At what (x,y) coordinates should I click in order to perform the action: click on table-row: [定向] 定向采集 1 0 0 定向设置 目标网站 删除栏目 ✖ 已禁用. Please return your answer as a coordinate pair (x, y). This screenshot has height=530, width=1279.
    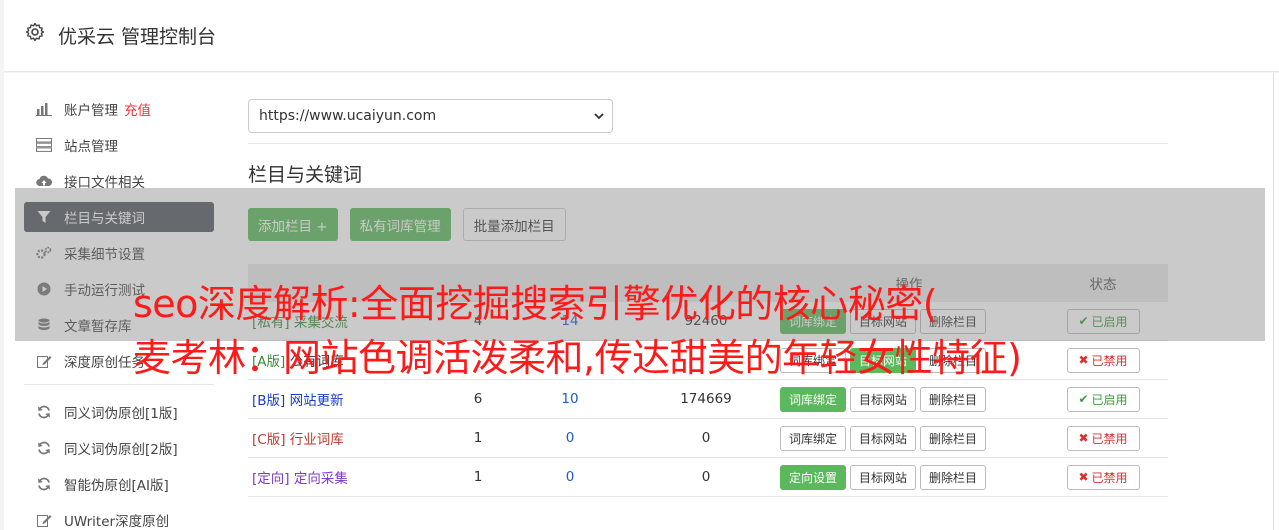
    Looking at the image, I should click on (708, 477).